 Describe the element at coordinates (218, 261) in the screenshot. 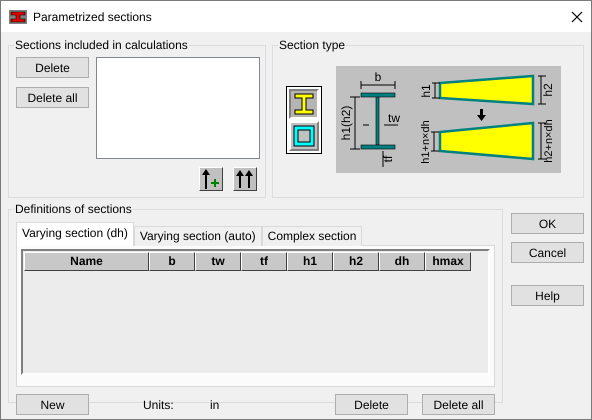

I see `column-header: tw` at that location.